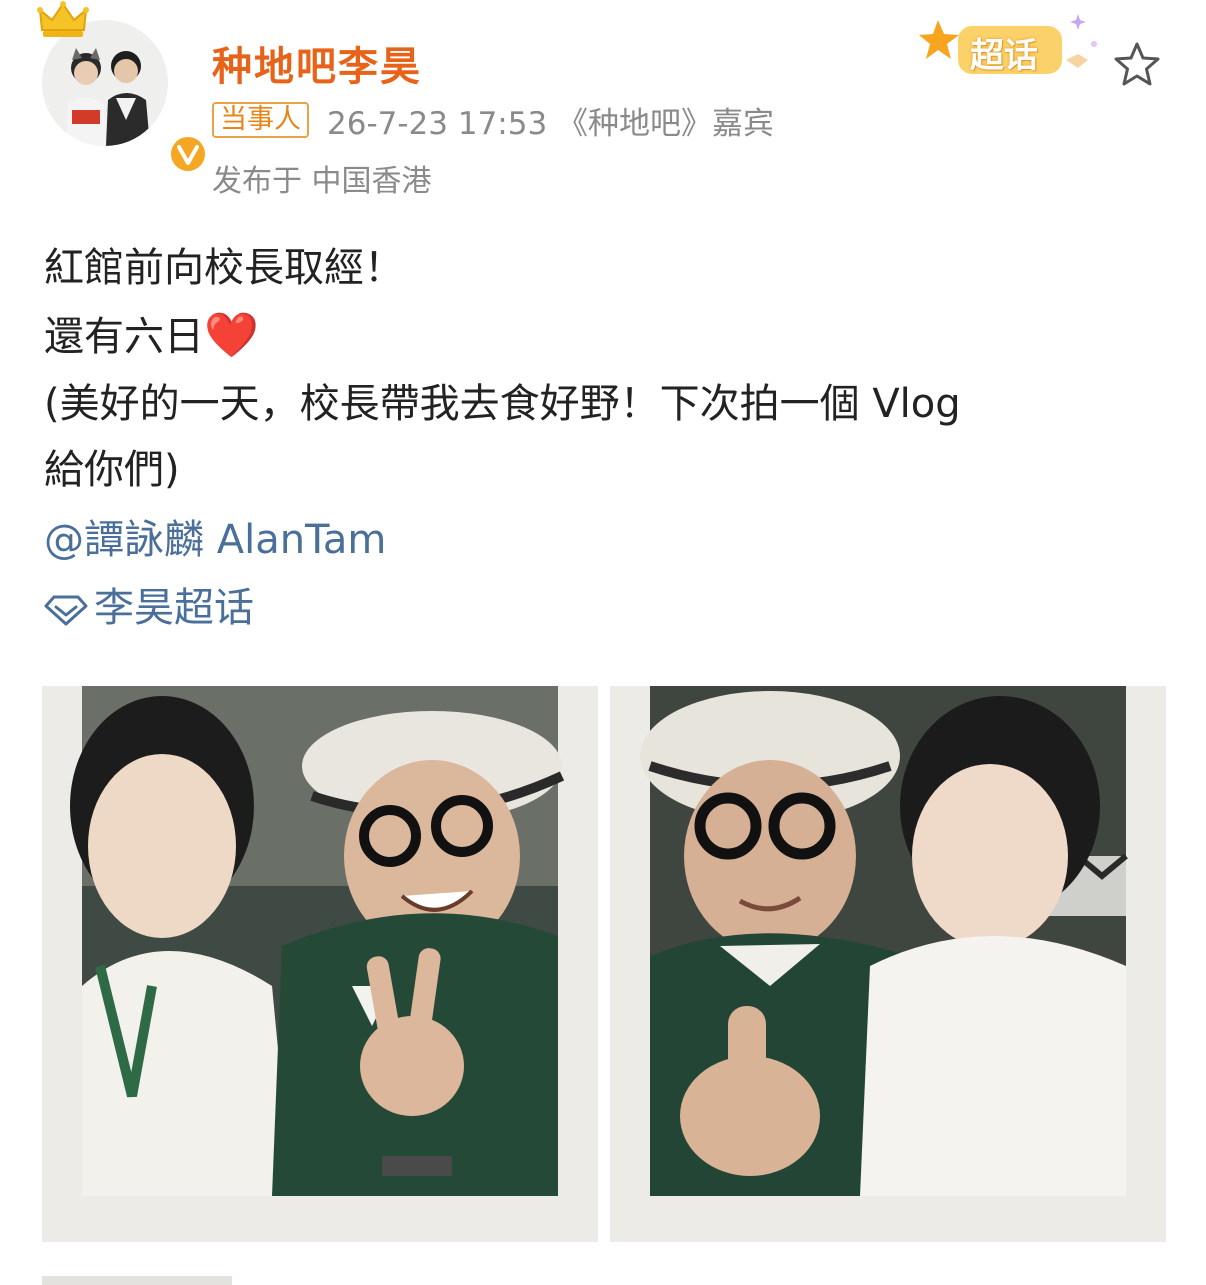 This screenshot has height=1285, width=1206. What do you see at coordinates (188, 154) in the screenshot?
I see `verified-badge-icon` at bounding box center [188, 154].